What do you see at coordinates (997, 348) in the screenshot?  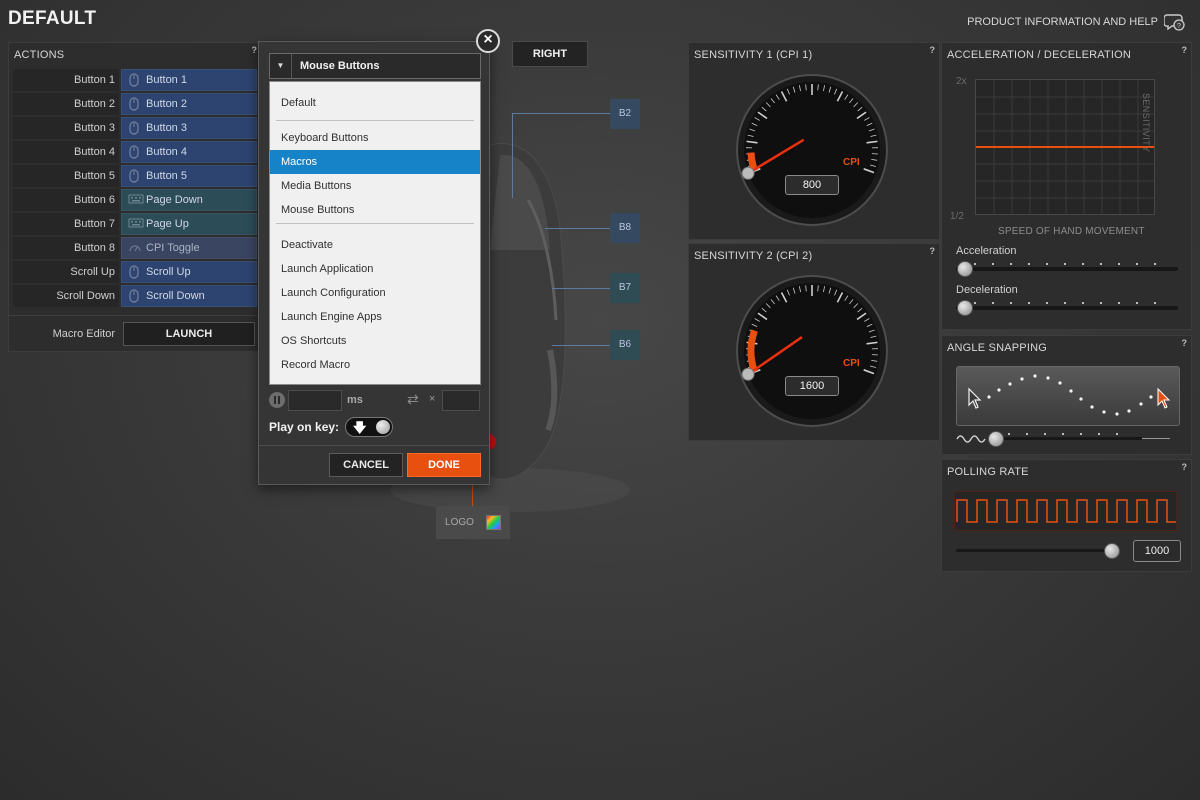 I see `angle-snapping-title: ANGLE SNAPPING` at bounding box center [997, 348].